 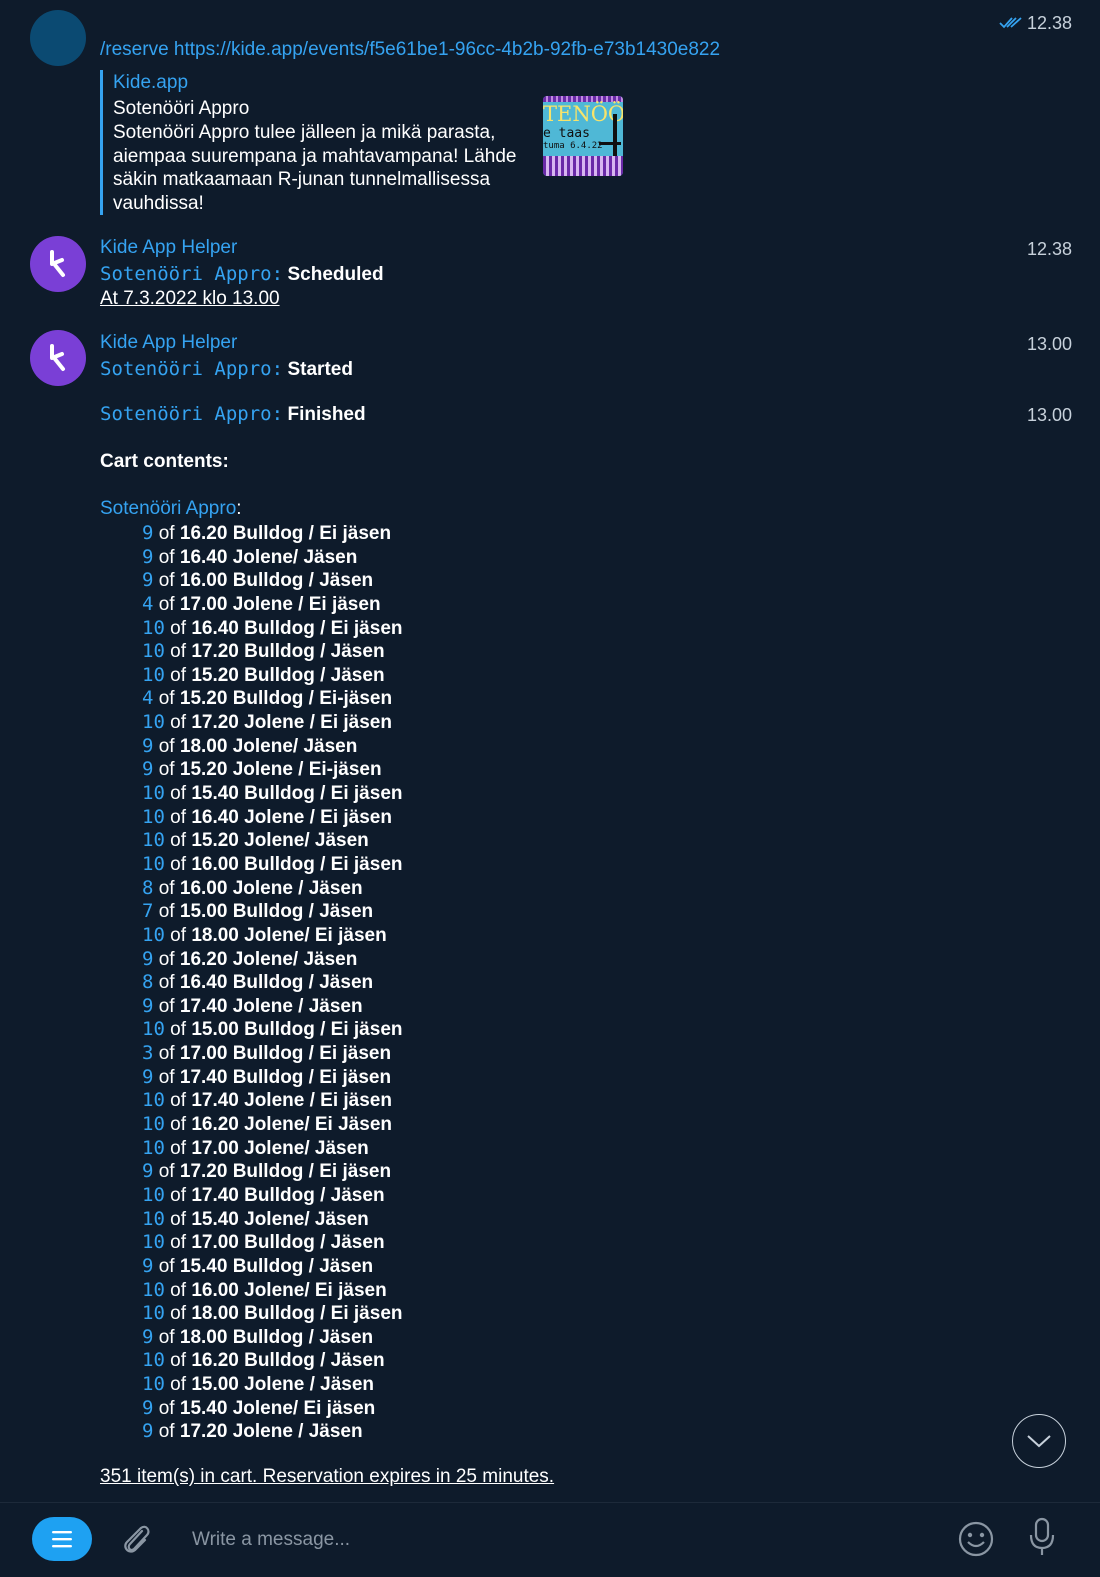 What do you see at coordinates (272, 1361) in the screenshot?
I see `cart-item: 10 of 16.20 Bulldog / Jäsen` at bounding box center [272, 1361].